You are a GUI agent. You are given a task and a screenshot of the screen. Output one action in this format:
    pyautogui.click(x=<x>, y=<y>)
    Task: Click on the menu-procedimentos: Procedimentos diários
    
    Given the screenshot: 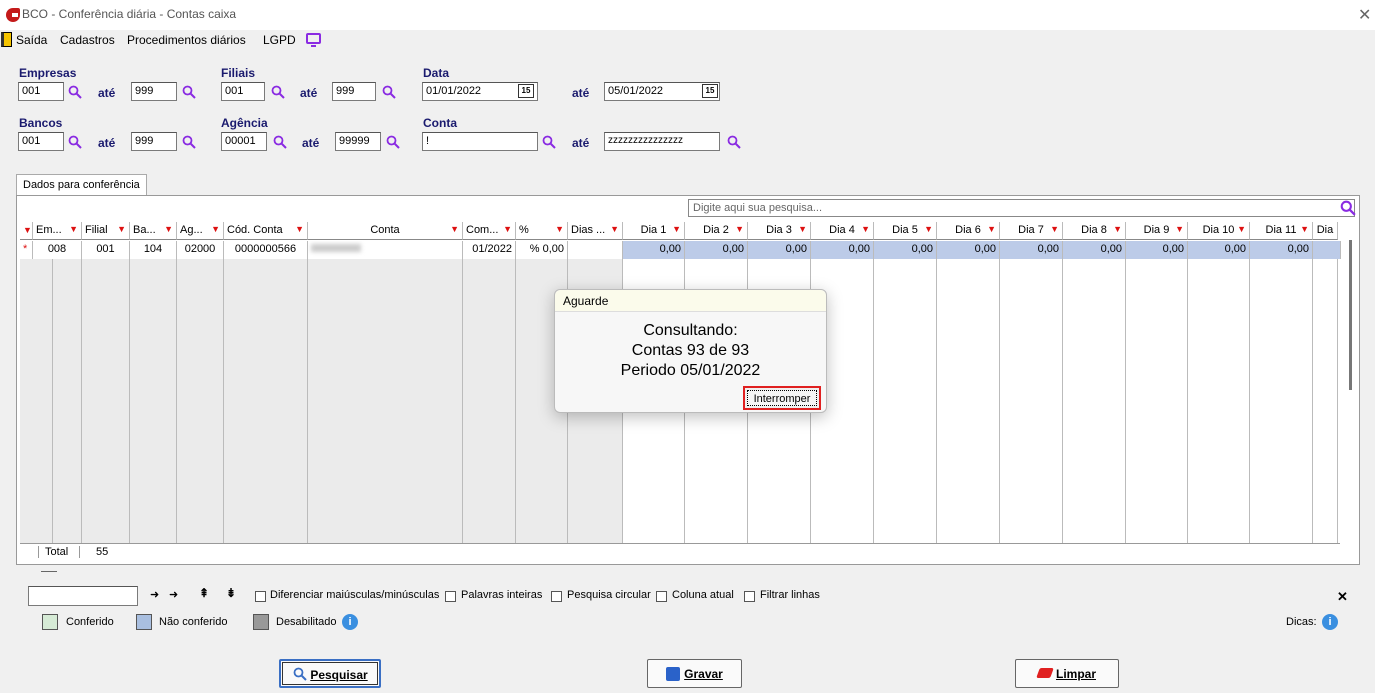 What is the action you would take?
    pyautogui.click(x=186, y=40)
    